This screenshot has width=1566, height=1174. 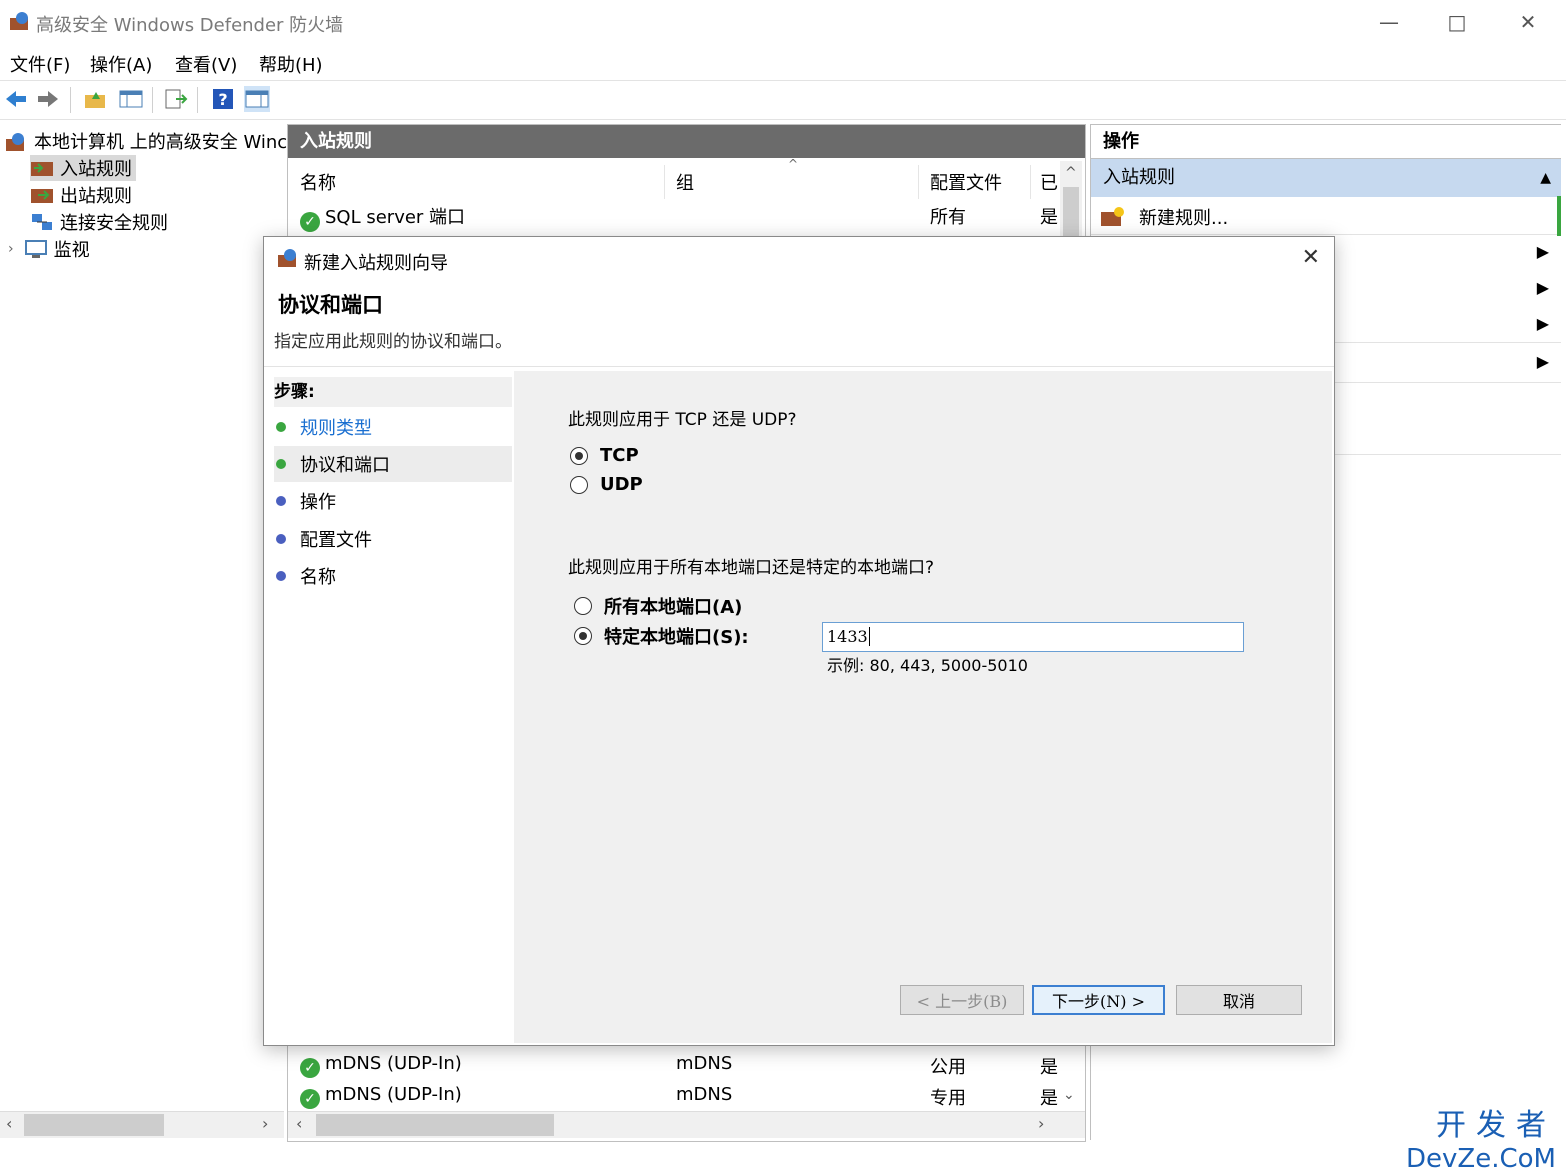 What do you see at coordinates (783, 22) in the screenshot?
I see `title-bar: 高级安全 Windows Defender 防火墙 — □ ✕` at bounding box center [783, 22].